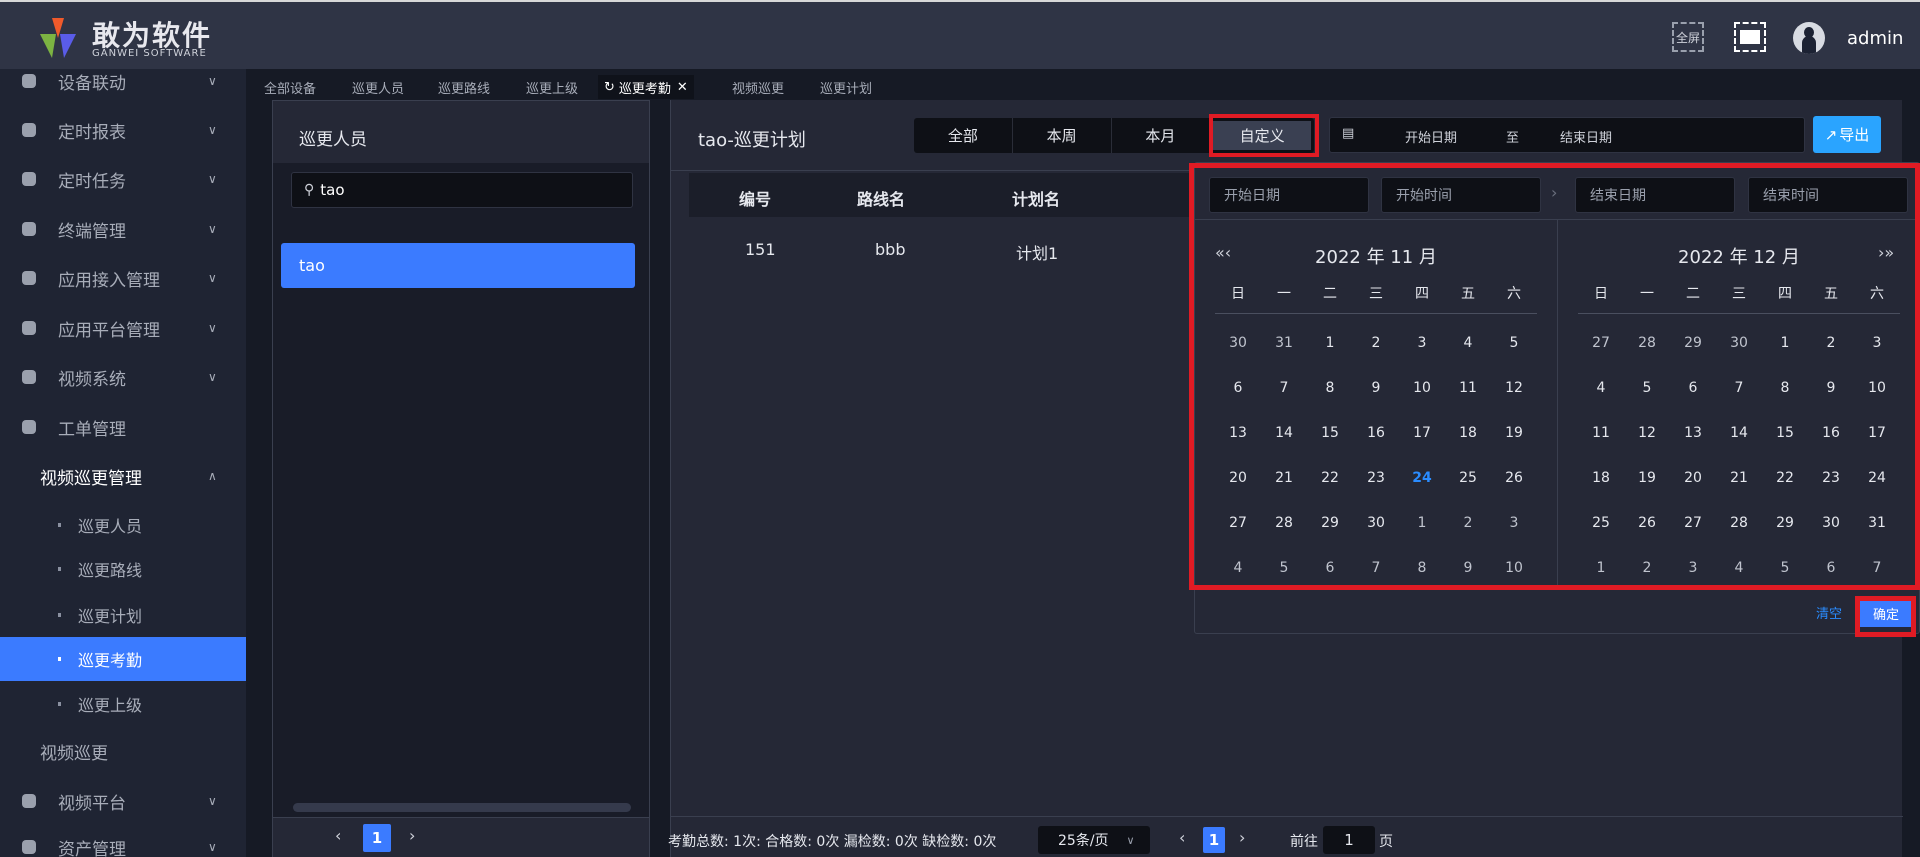 This screenshot has width=1920, height=857. I want to click on sidebar-item: 视频系统 ∨, so click(123, 377).